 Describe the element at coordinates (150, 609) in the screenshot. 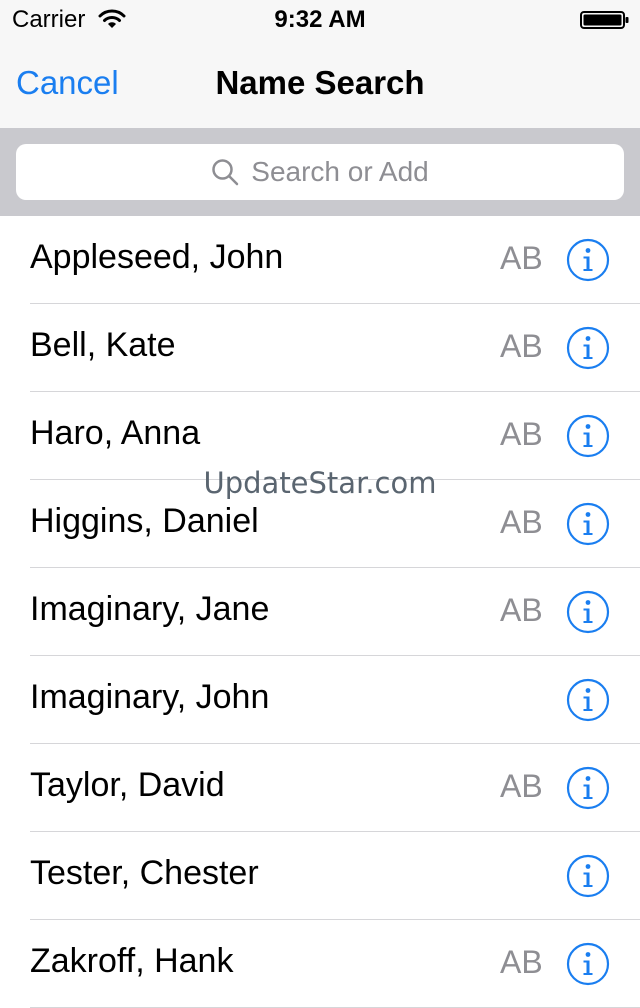

I see `contact-name: Imaginary, Jane` at that location.